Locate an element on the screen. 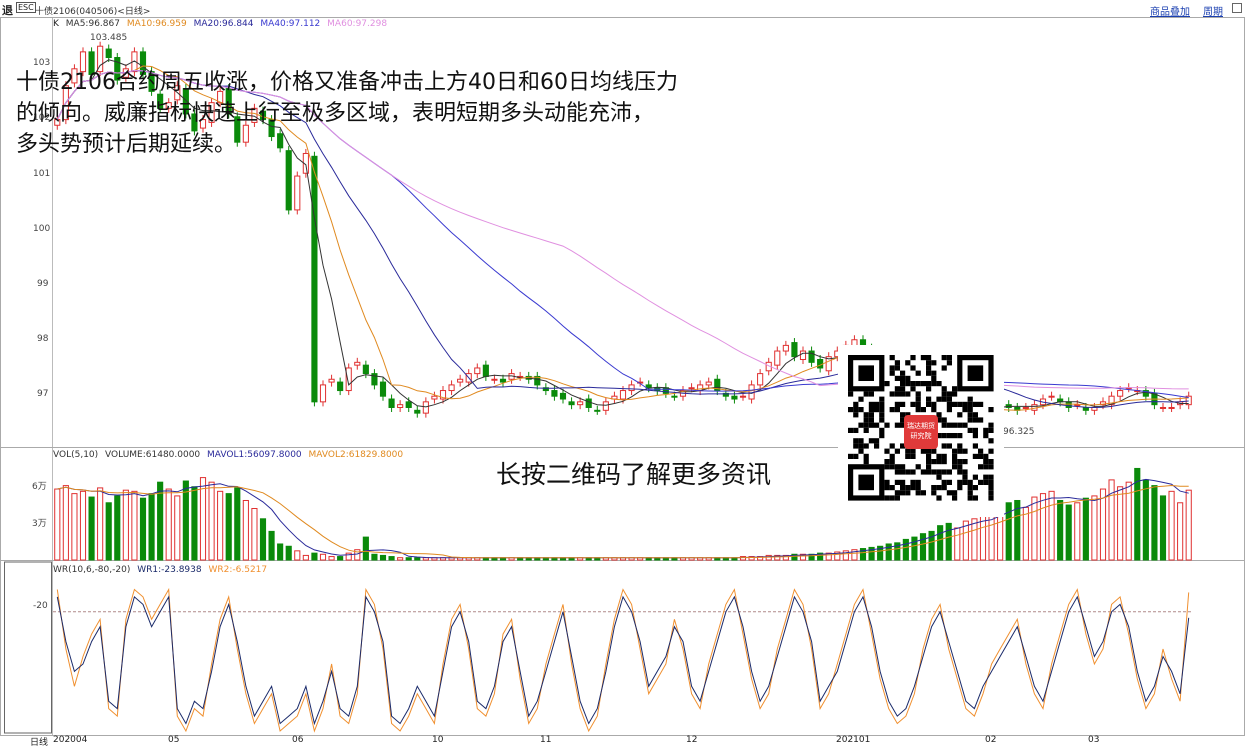 The height and width of the screenshot is (748, 1245). x-tick: 05 is located at coordinates (174, 740).